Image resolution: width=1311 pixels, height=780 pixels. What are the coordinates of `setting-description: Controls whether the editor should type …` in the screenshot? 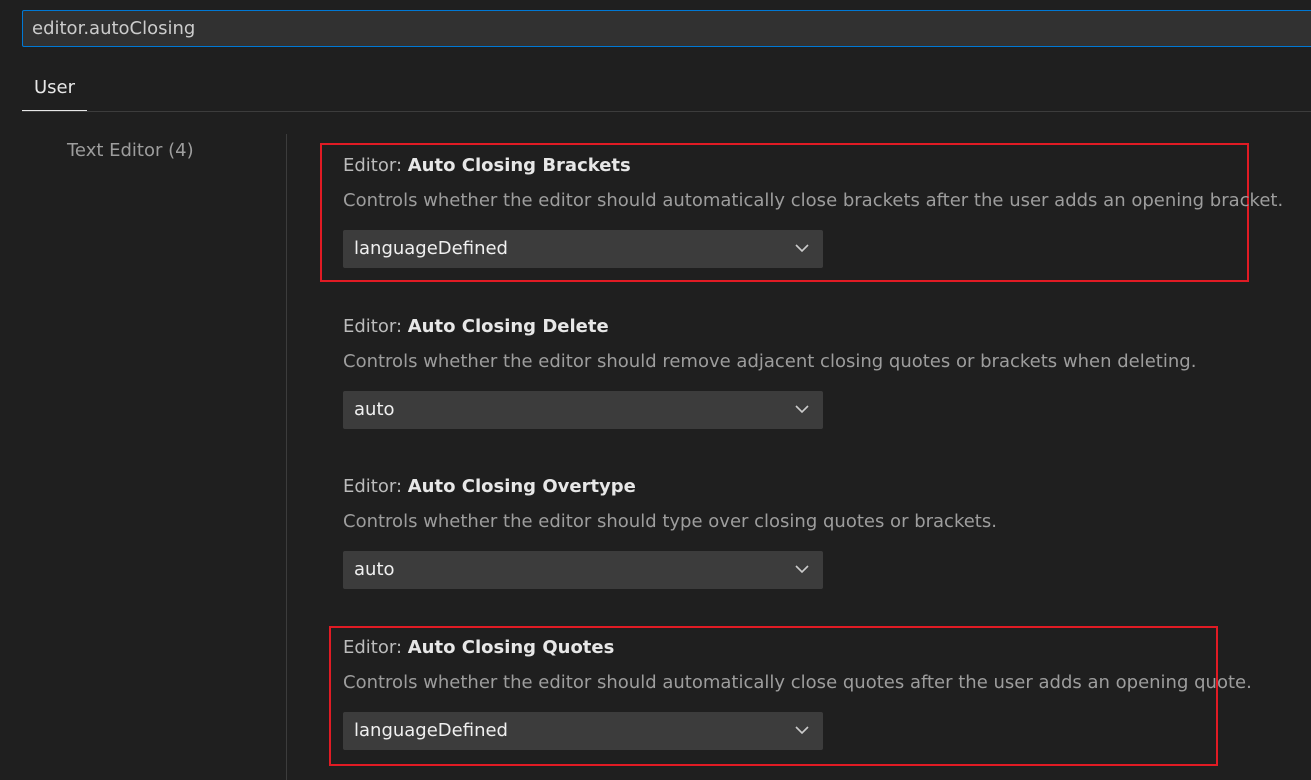 It's located at (670, 521).